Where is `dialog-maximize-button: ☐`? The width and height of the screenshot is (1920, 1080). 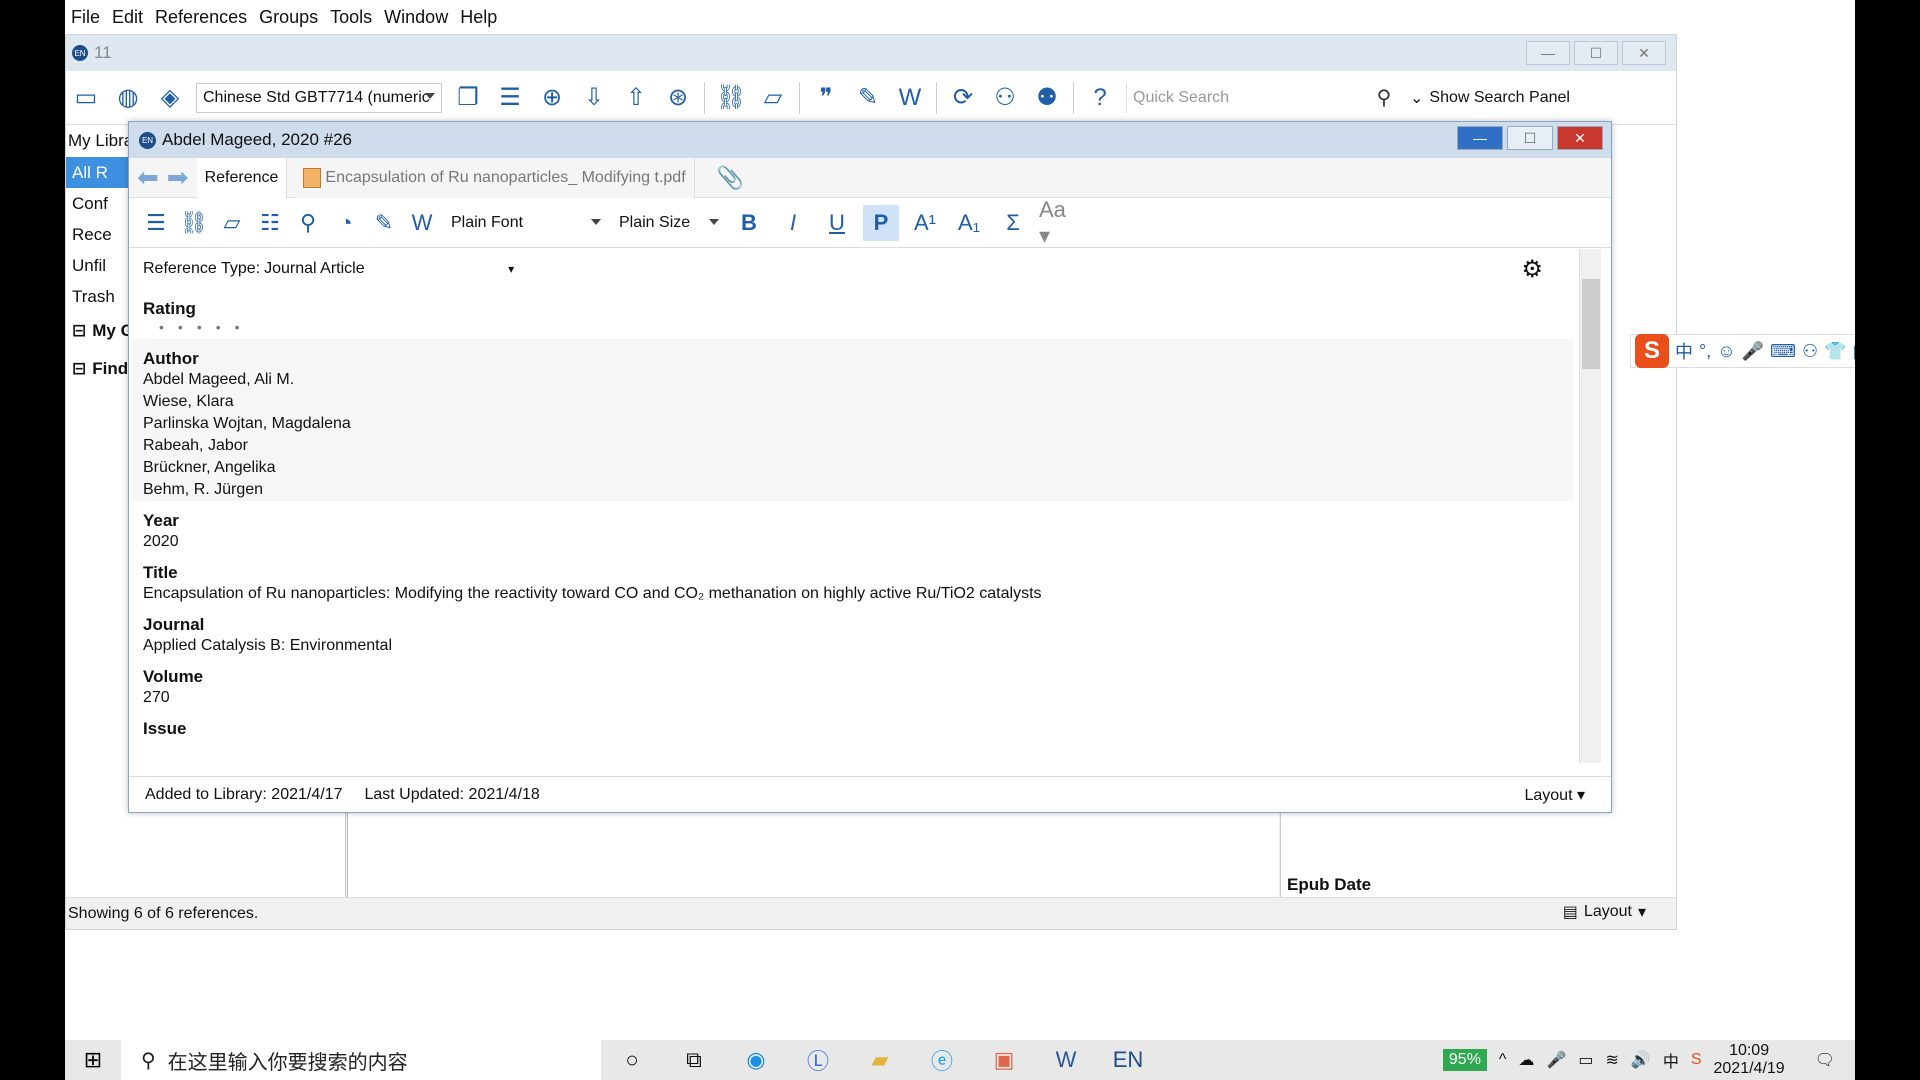 dialog-maximize-button: ☐ is located at coordinates (1530, 138).